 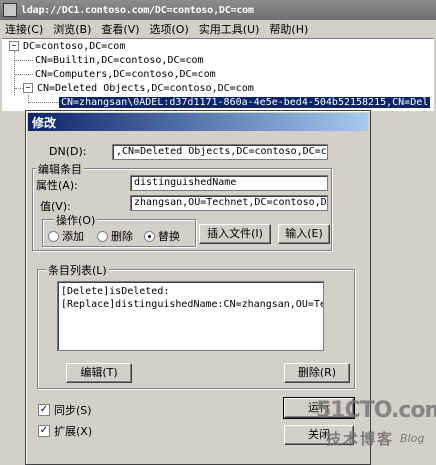 What do you see at coordinates (68, 47) in the screenshot?
I see `tree-node-root: − DC=contoso,DC=com` at bounding box center [68, 47].